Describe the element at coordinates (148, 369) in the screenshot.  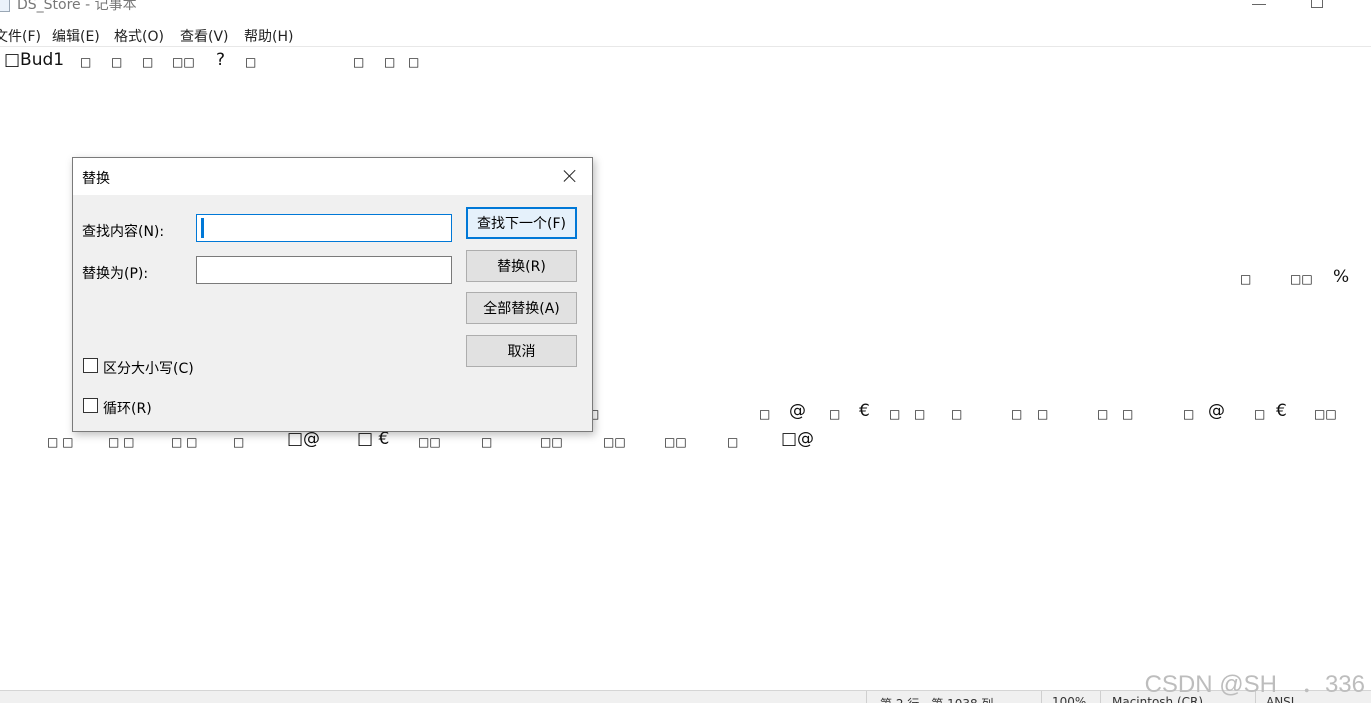
I see `match-case-label: 区分大小写(C)` at that location.